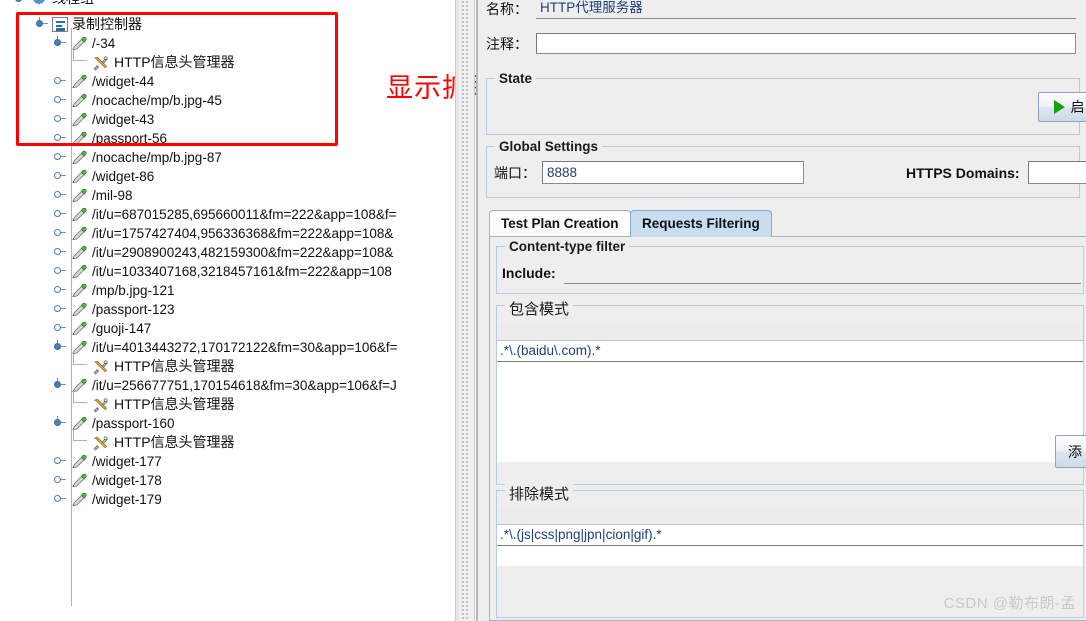 This screenshot has height=621, width=1086. I want to click on tree-node-label: /widget-86, so click(123, 176).